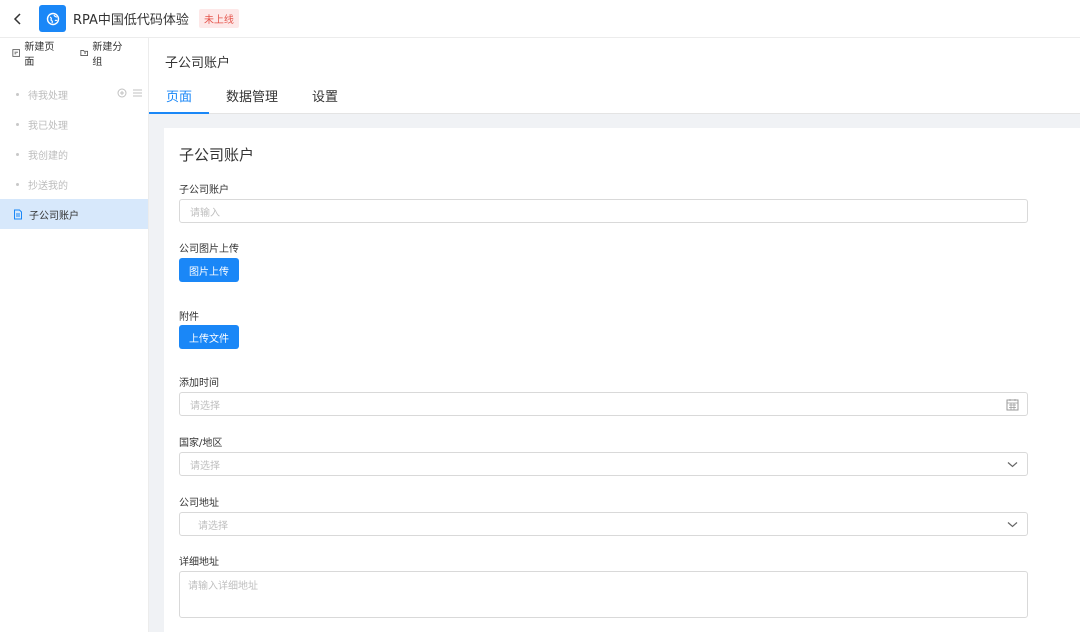 The height and width of the screenshot is (632, 1080). Describe the element at coordinates (209, 249) in the screenshot. I see `image-upload-label: 公司图片上传` at that location.